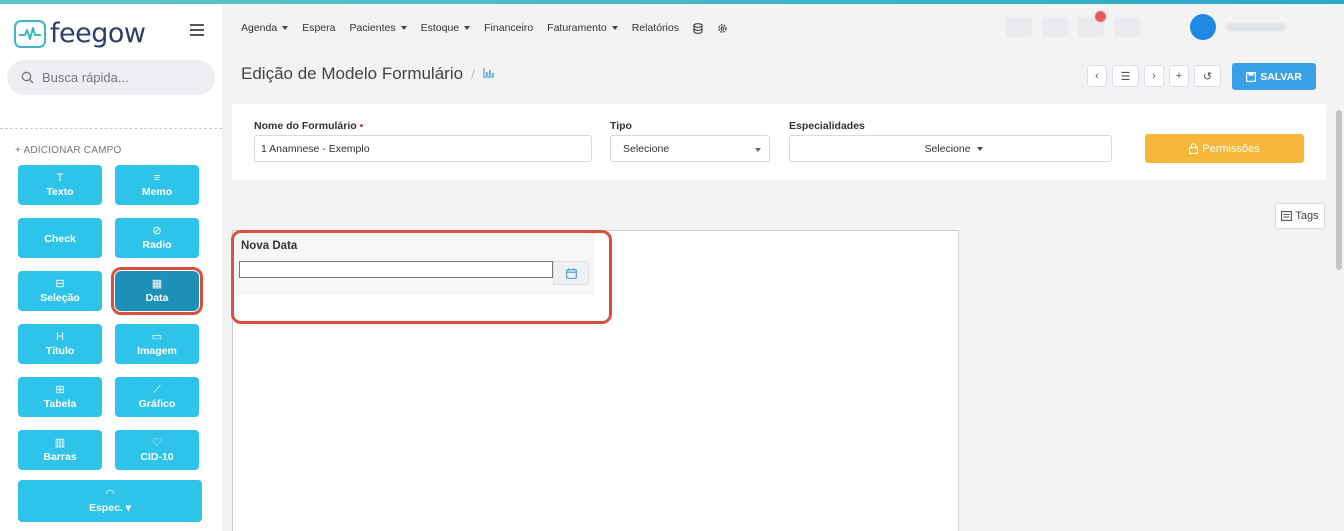 The image size is (1344, 531). I want to click on logo-pulse-icon, so click(30, 33).